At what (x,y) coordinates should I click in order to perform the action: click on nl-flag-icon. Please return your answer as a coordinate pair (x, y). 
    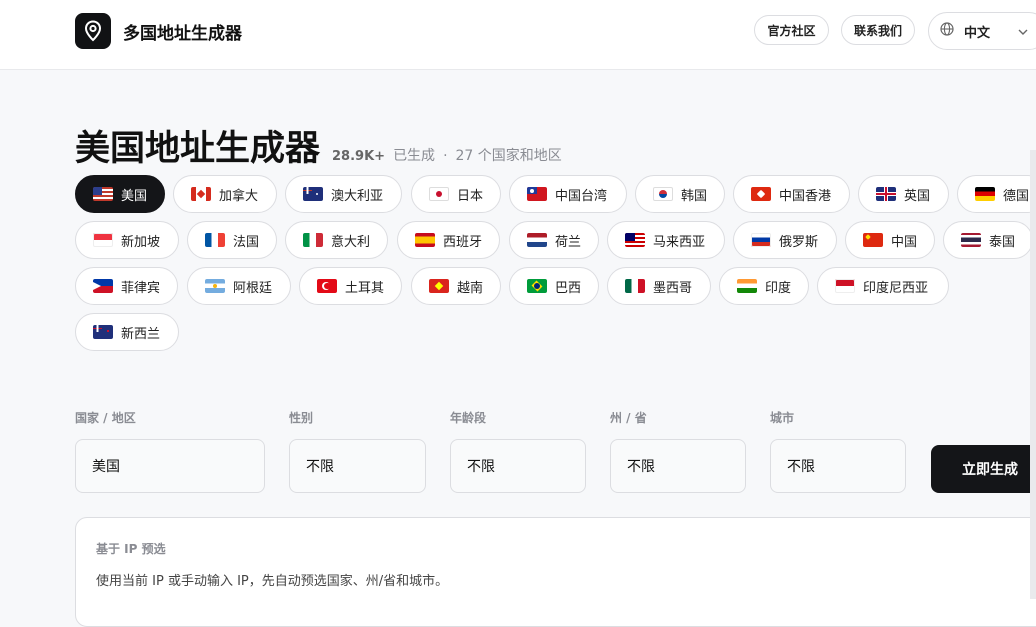
    Looking at the image, I should click on (537, 240).